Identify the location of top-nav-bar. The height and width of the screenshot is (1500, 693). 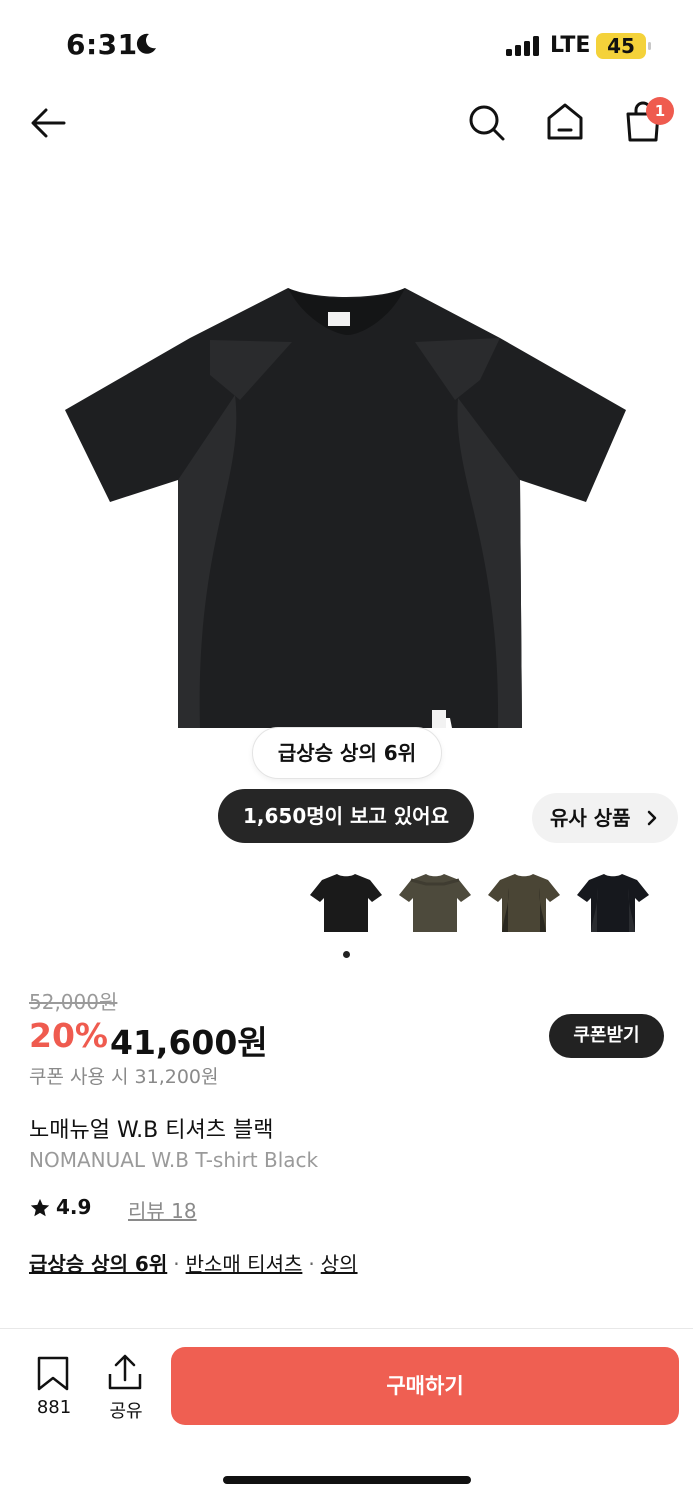
(346, 124).